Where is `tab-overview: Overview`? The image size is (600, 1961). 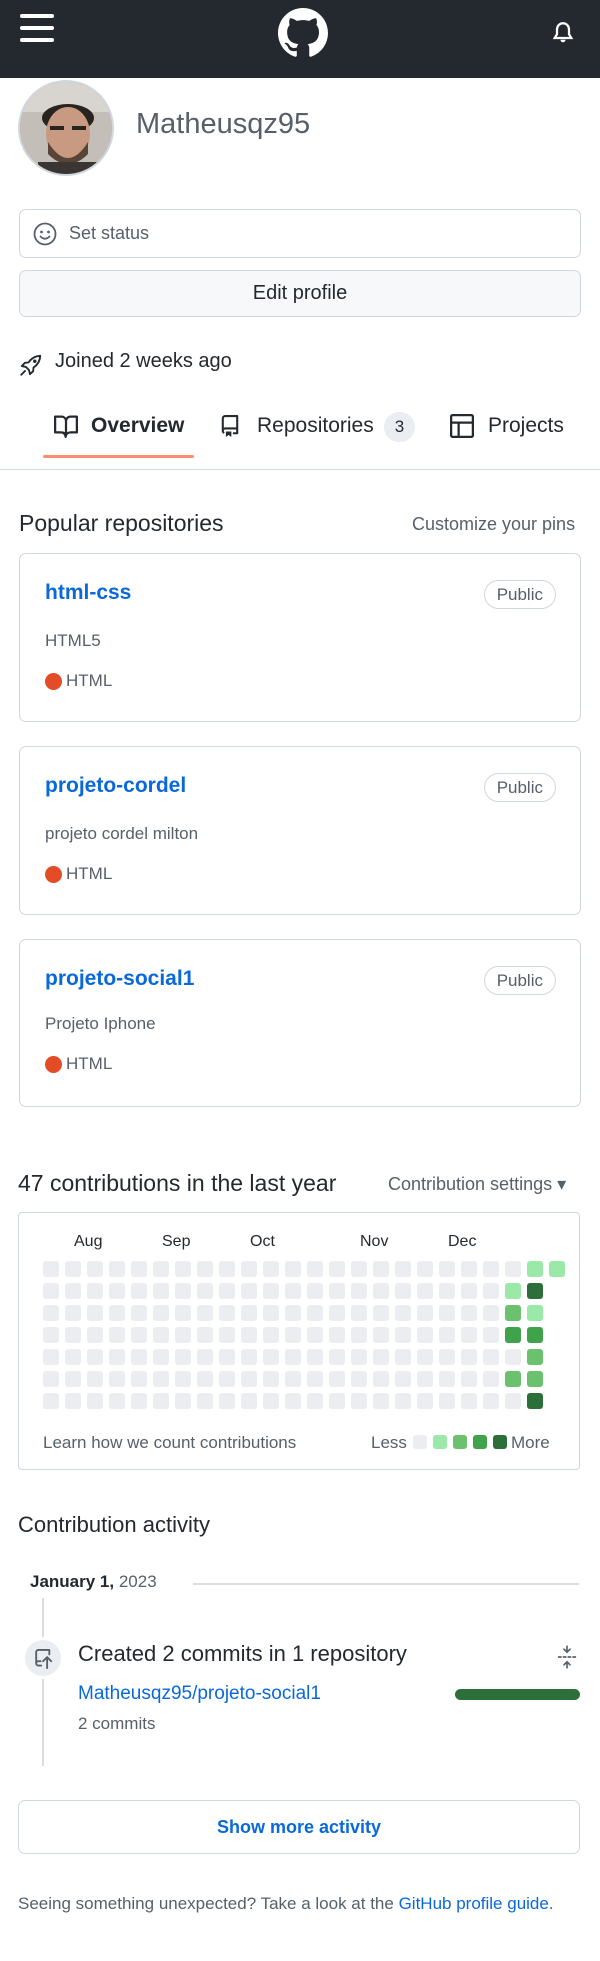
tab-overview: Overview is located at coordinates (123, 427).